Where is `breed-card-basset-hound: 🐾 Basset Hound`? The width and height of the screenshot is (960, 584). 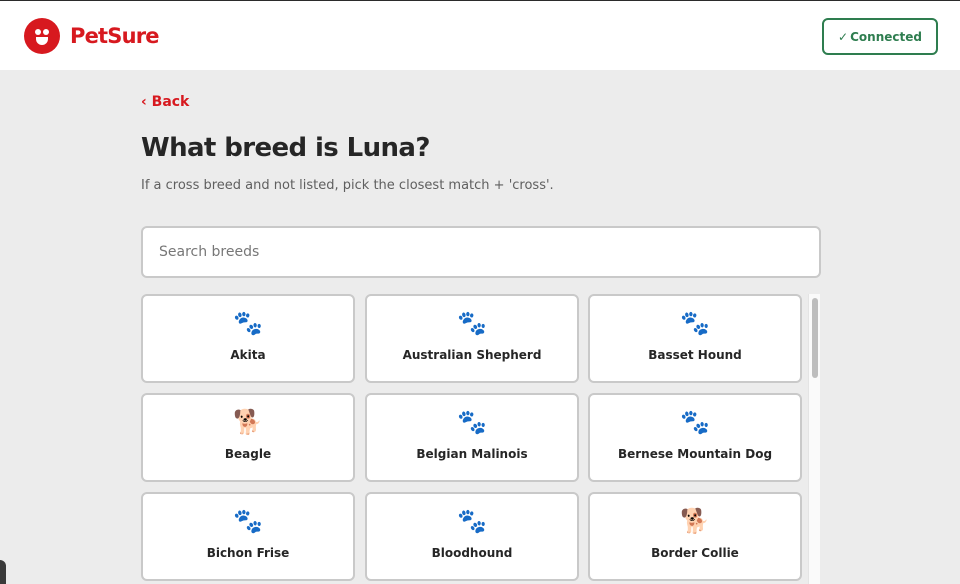
breed-card-basset-hound: 🐾 Basset Hound is located at coordinates (695, 338).